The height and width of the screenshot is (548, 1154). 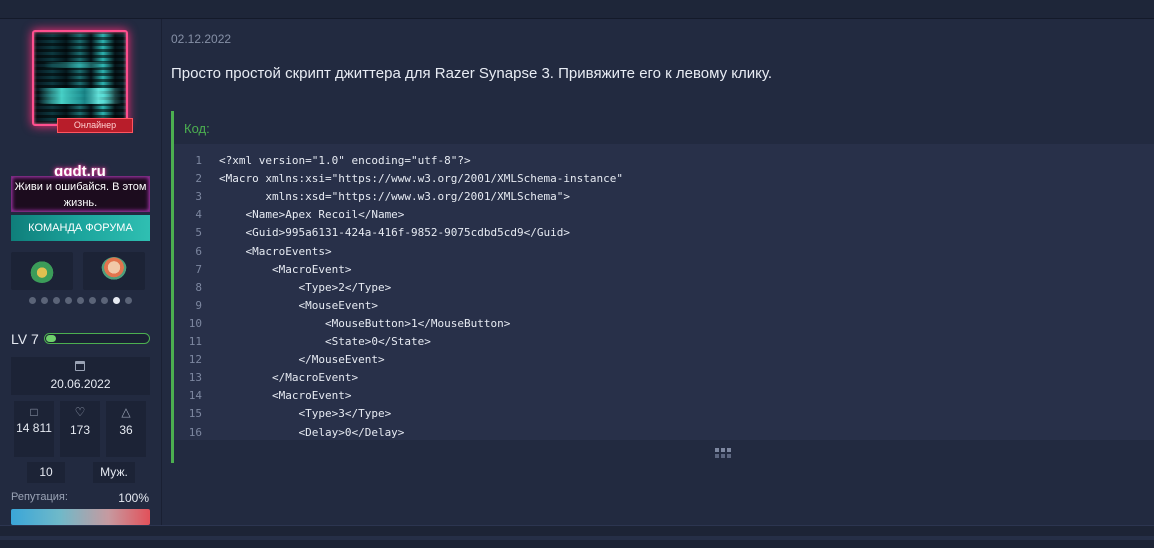 I want to click on line-number: 5, so click(x=198, y=233).